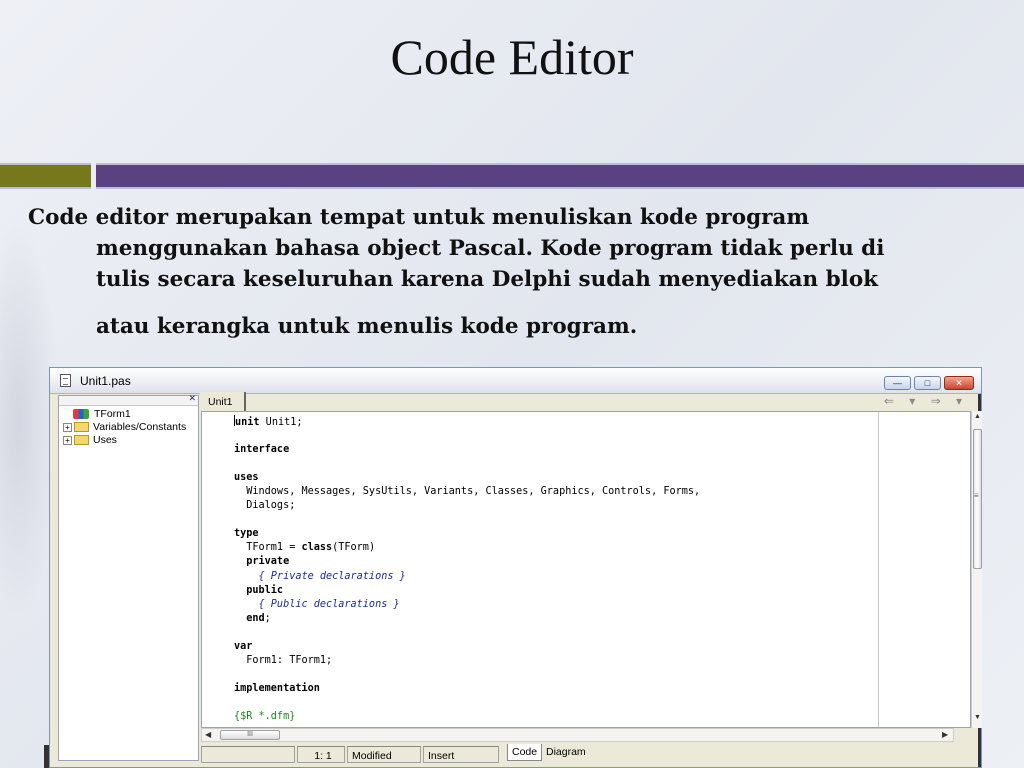  I want to click on code-token: Dialogs;, so click(265, 506).